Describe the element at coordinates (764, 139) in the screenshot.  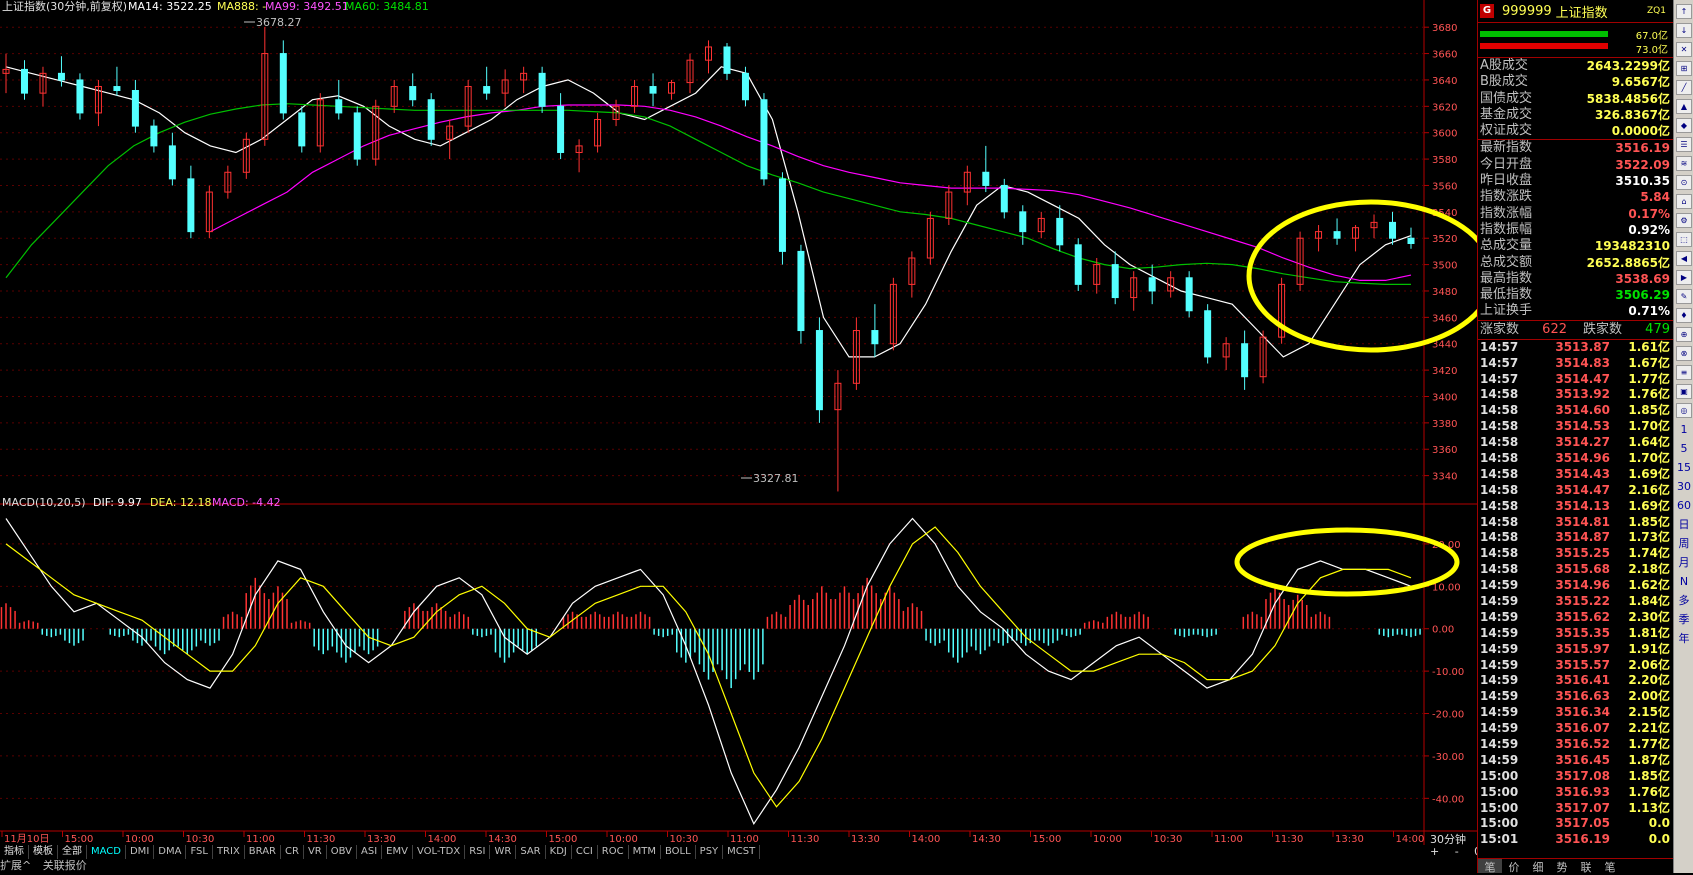
I see `candlestick` at that location.